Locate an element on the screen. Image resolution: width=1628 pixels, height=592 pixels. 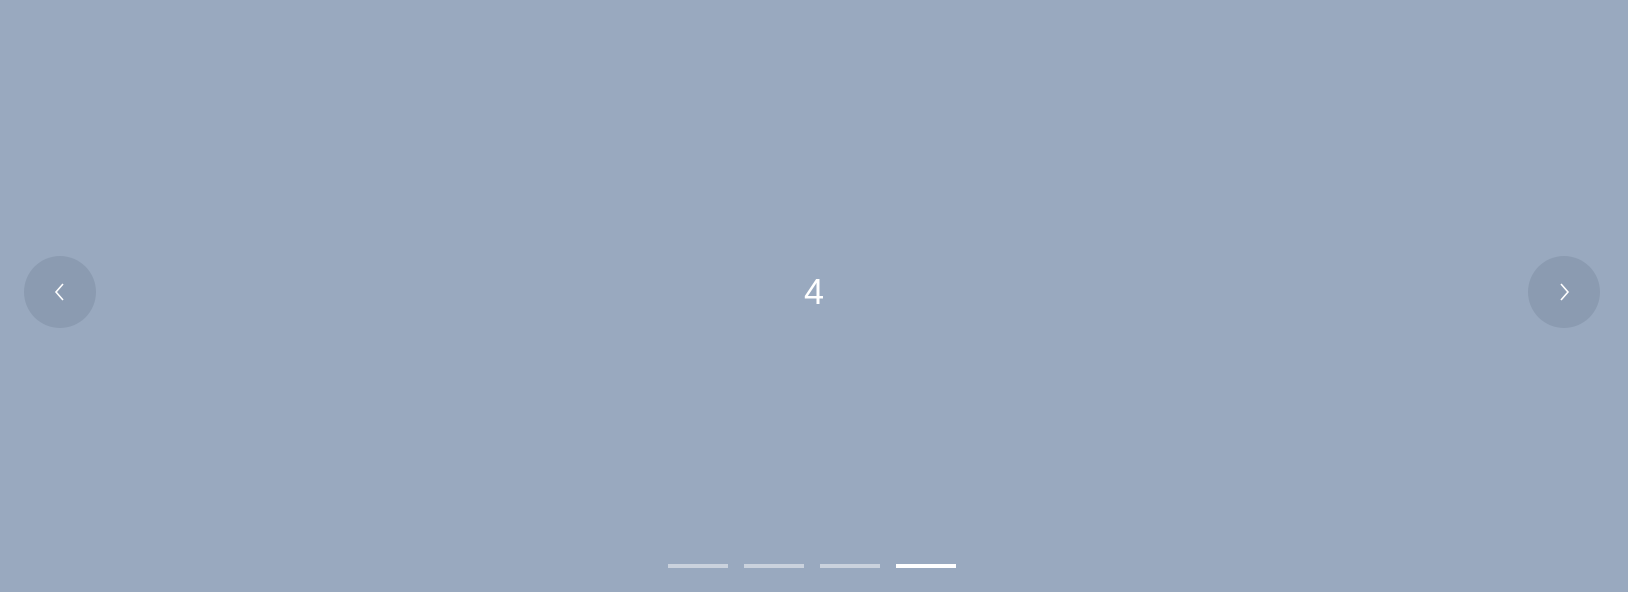
next-slide-button is located at coordinates (1564, 292).